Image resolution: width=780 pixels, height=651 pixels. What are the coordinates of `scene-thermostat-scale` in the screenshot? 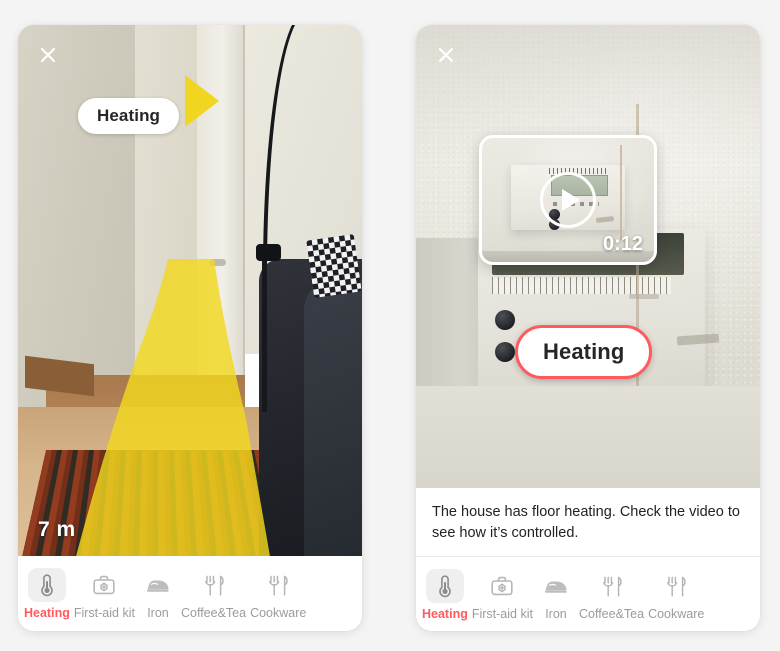 It's located at (581, 285).